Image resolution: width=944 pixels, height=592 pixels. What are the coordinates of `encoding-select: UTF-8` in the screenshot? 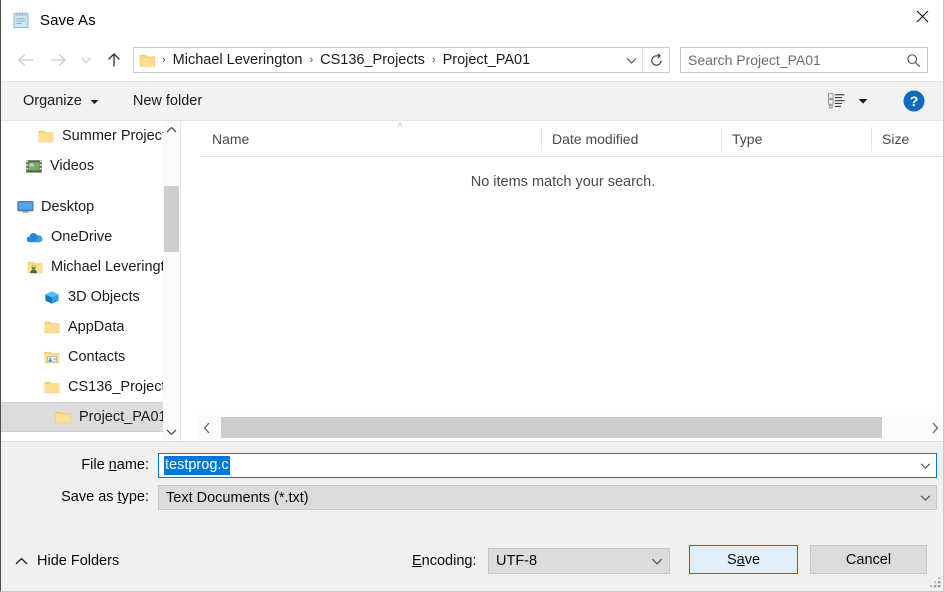 It's located at (579, 561).